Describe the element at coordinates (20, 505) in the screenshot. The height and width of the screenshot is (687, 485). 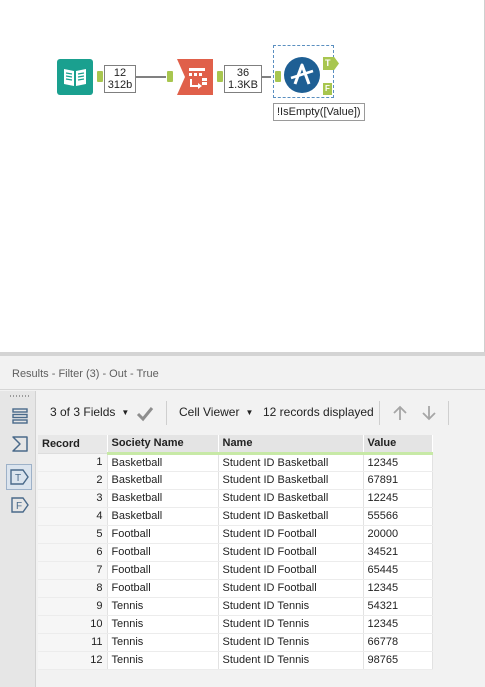
I see `false-anchor-button: F` at that location.